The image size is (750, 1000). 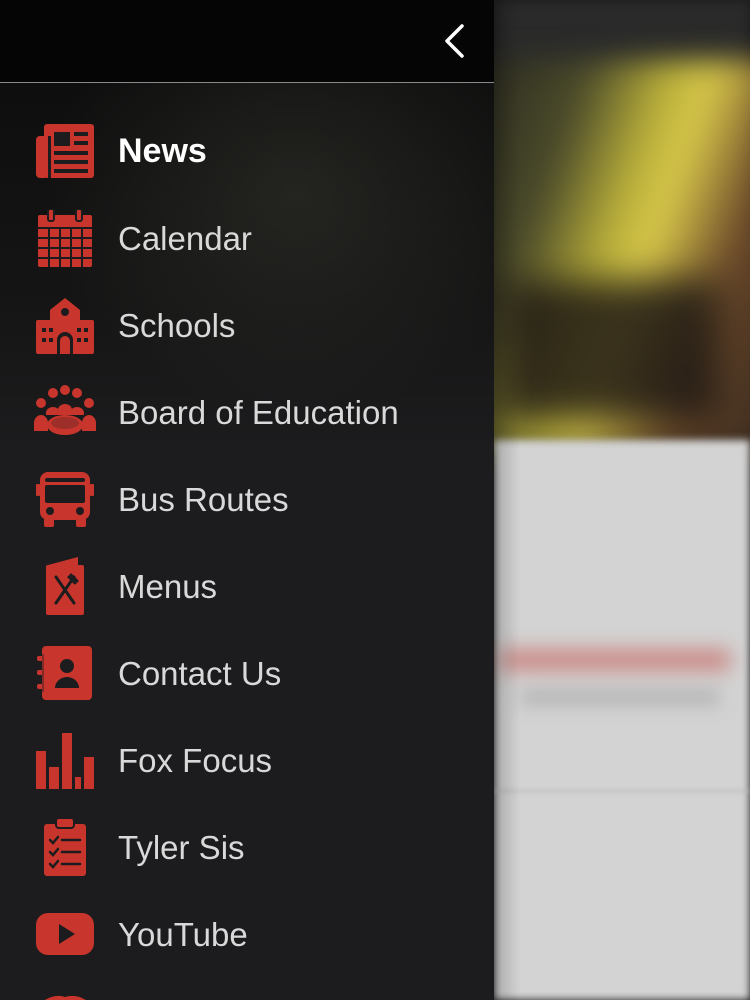 What do you see at coordinates (247, 847) in the screenshot?
I see `menu-item-tyler-sis: Tyler Sis` at bounding box center [247, 847].